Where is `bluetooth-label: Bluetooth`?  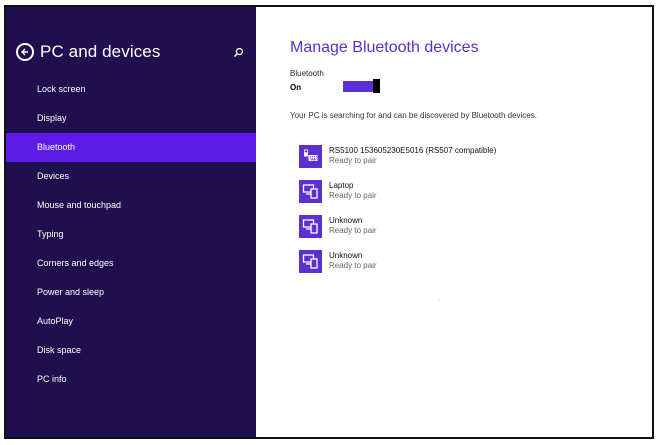
bluetooth-label: Bluetooth is located at coordinates (307, 73).